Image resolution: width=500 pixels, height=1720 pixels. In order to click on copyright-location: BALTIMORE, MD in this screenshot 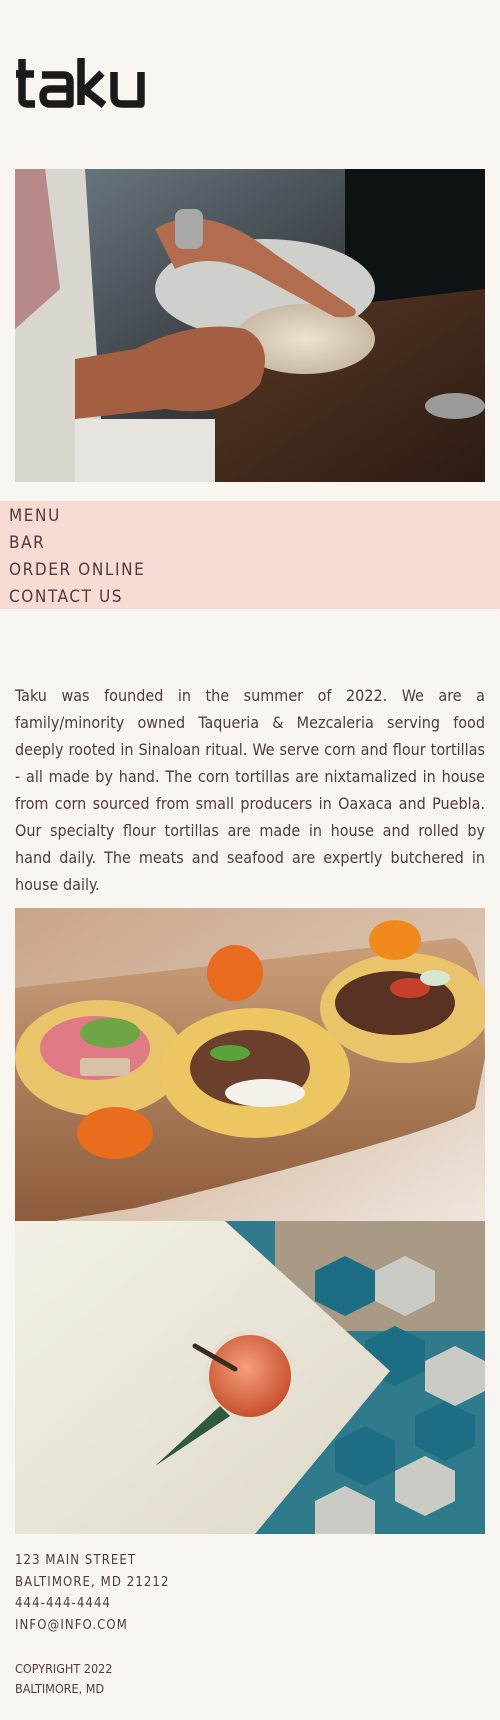, I will do `click(60, 1688)`.